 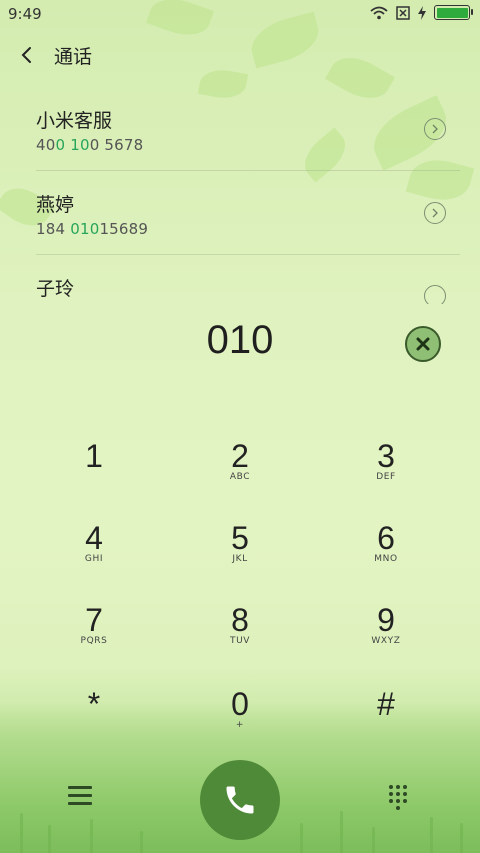 I want to click on key-4: 4 GHI, so click(x=94, y=555).